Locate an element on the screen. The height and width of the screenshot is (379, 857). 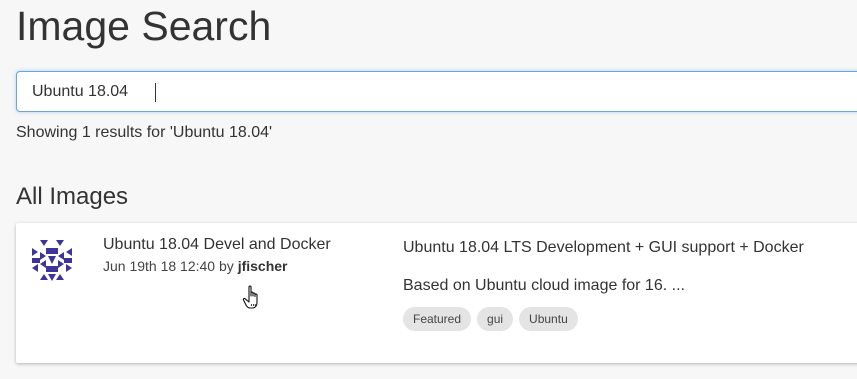
hand-pointer-cursor-icon is located at coordinates (254, 298).